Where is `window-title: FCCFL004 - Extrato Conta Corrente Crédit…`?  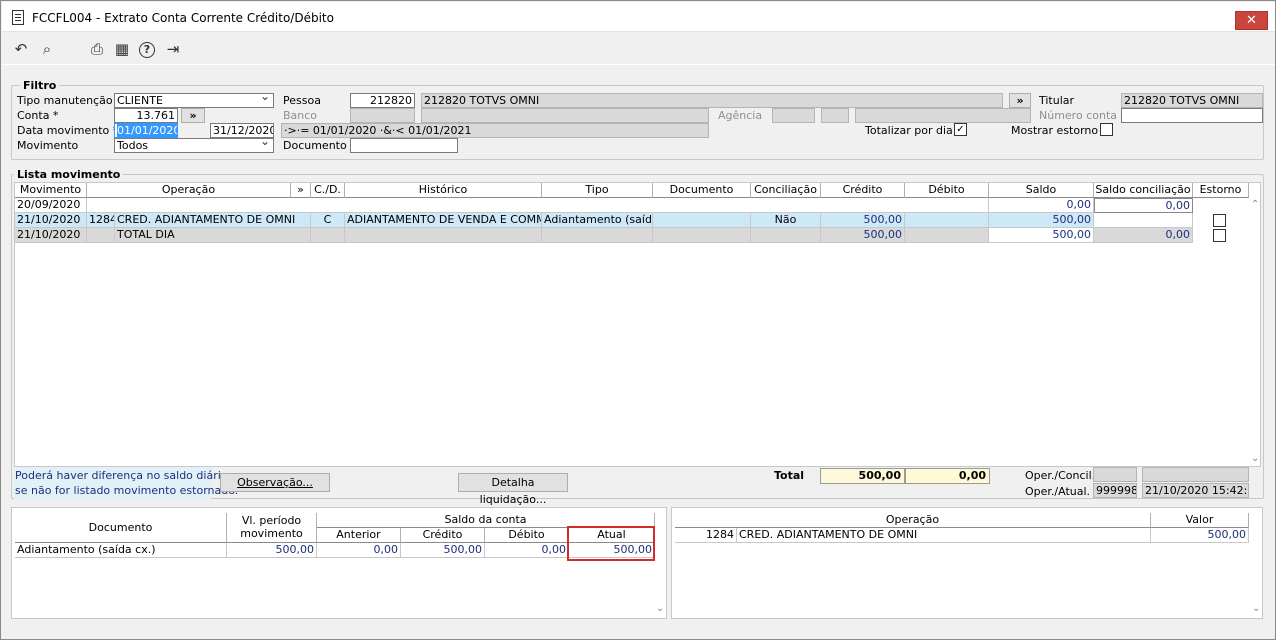
window-title: FCCFL004 - Extrato Conta Corrente Crédit… is located at coordinates (183, 18).